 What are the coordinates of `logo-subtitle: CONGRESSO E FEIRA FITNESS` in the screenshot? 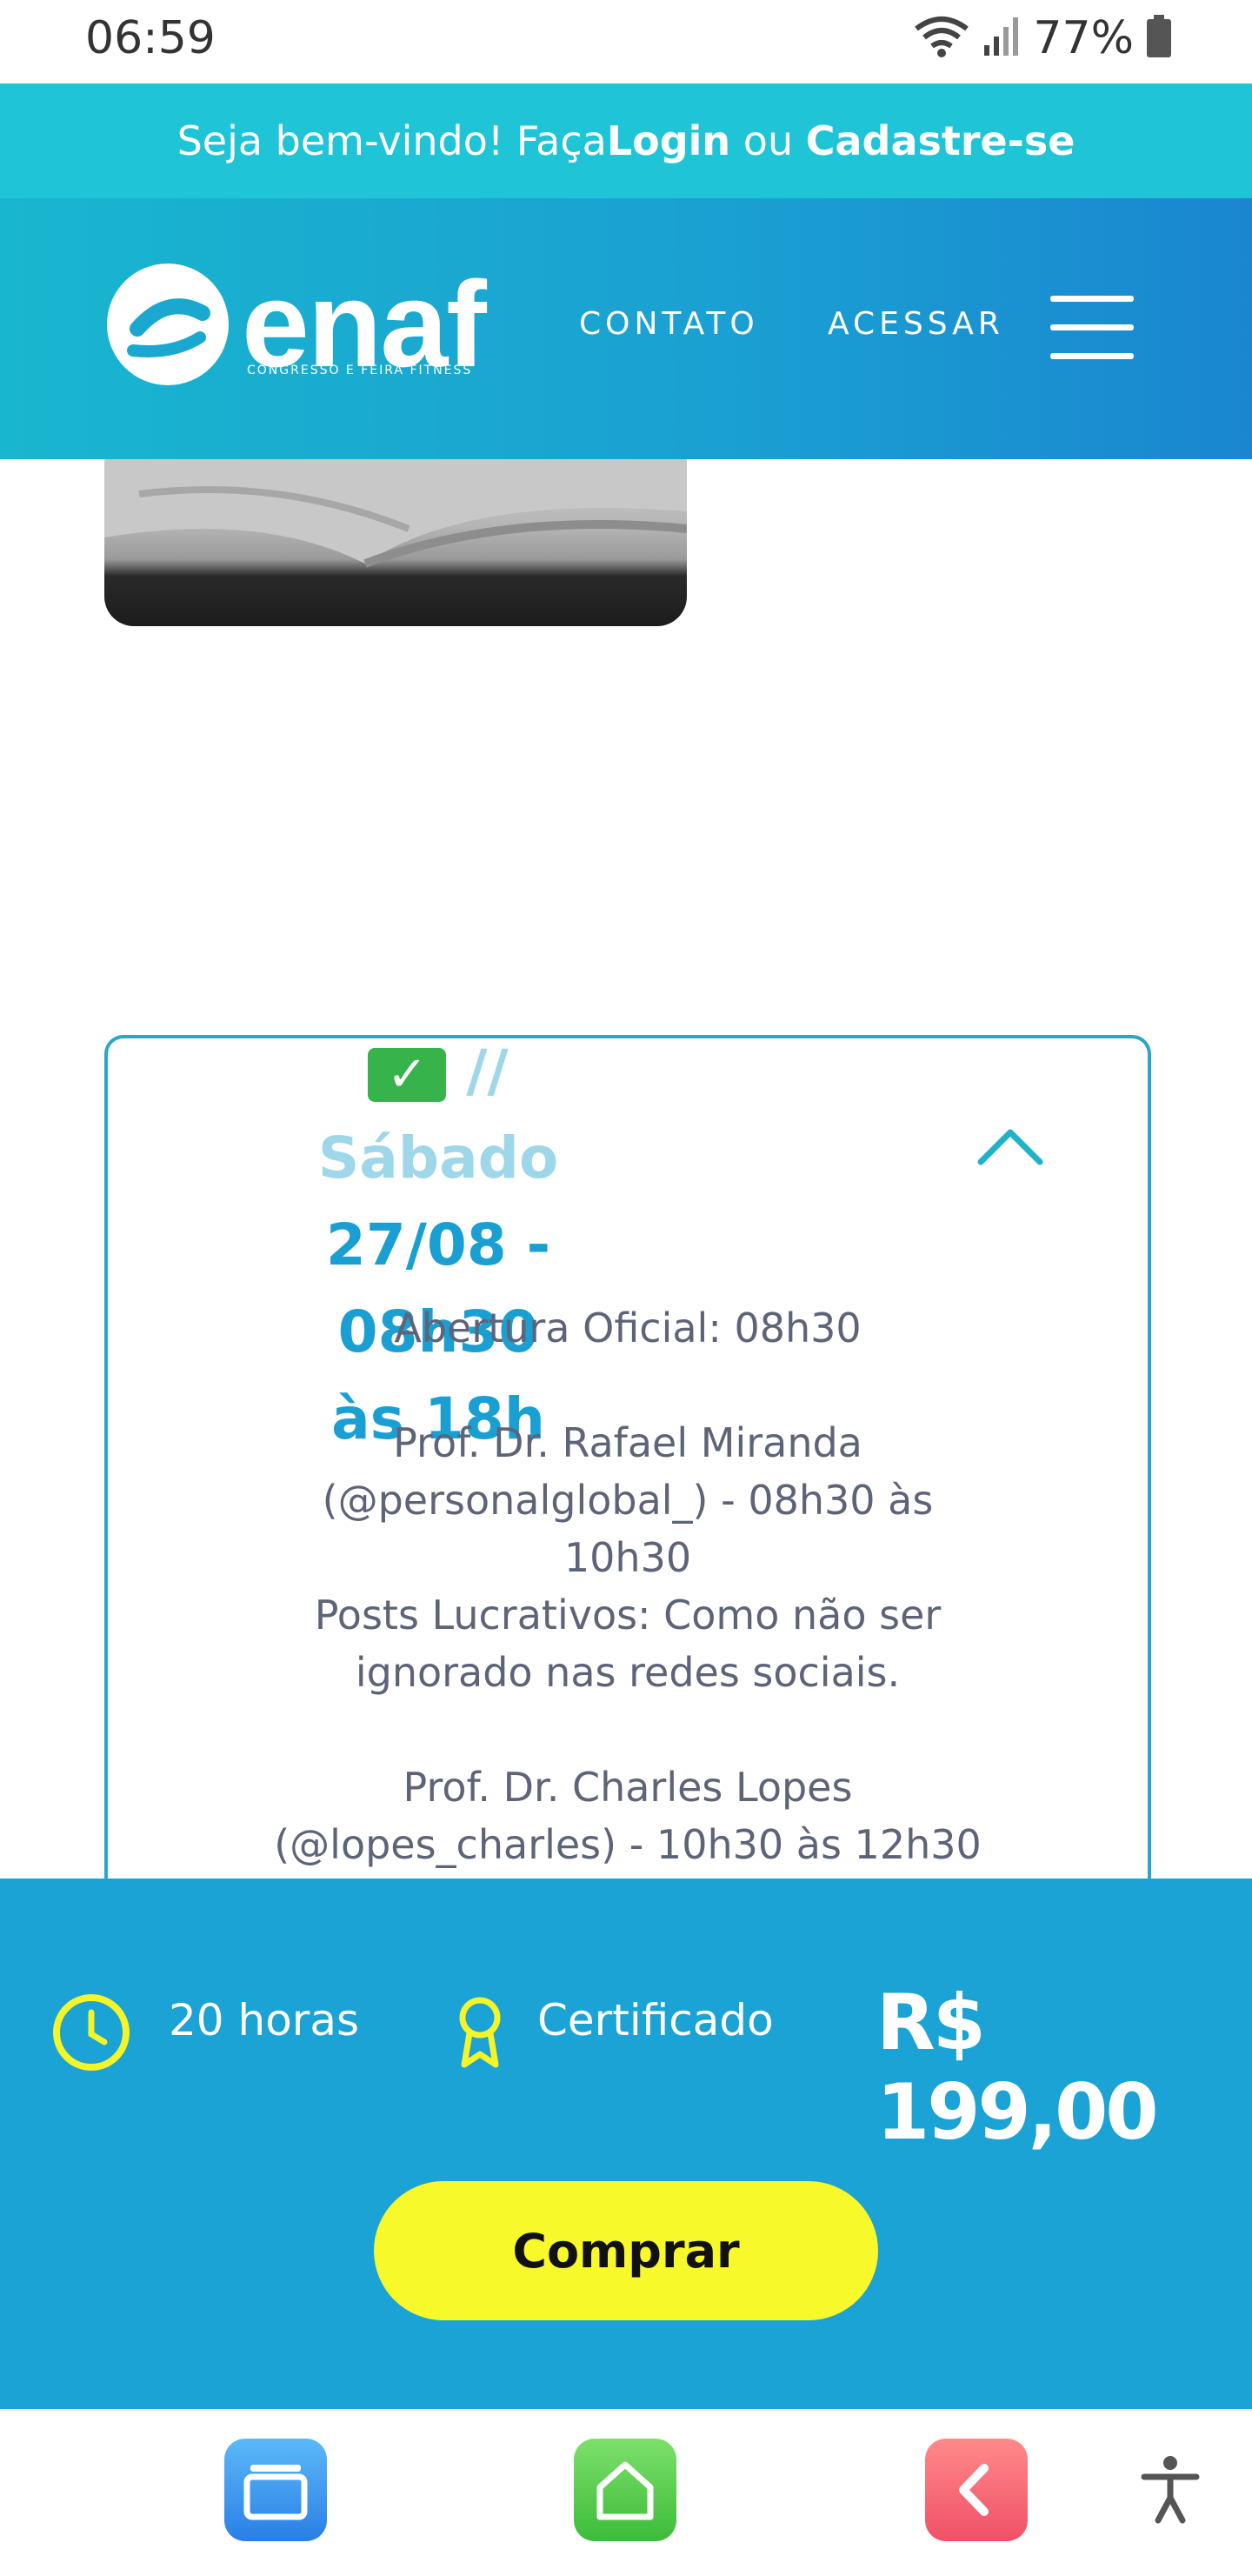 It's located at (360, 370).